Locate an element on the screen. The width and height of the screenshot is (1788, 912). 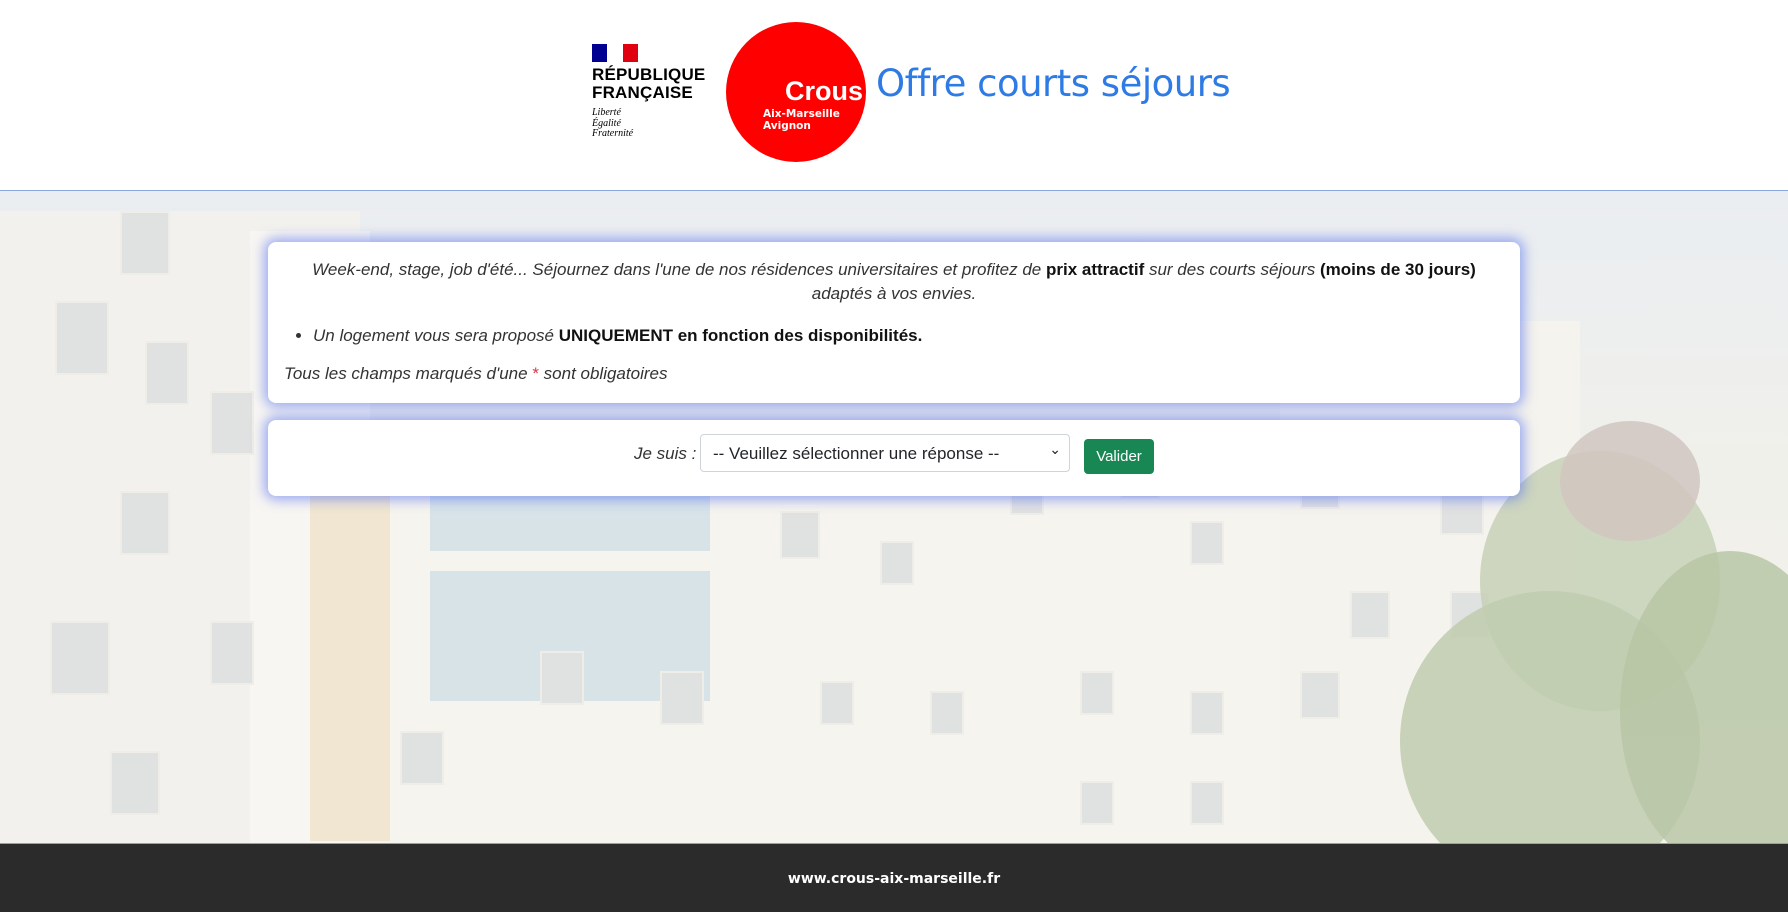
status-label: Je suis : is located at coordinates (665, 453).